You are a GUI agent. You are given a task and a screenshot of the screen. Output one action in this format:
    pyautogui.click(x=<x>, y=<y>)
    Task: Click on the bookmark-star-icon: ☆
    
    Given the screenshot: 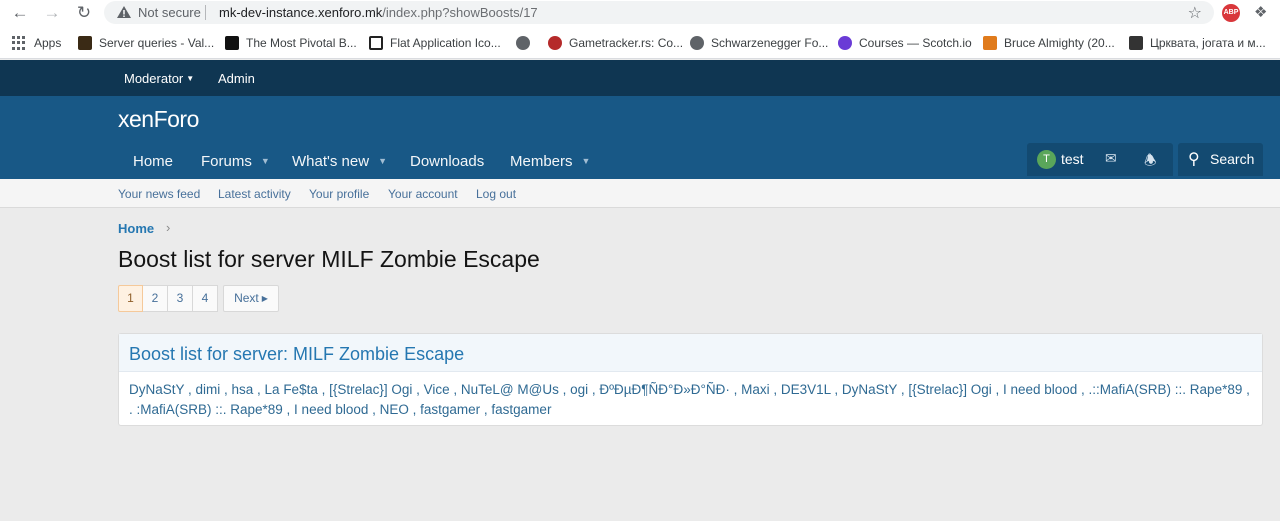 What is the action you would take?
    pyautogui.click(x=1195, y=13)
    